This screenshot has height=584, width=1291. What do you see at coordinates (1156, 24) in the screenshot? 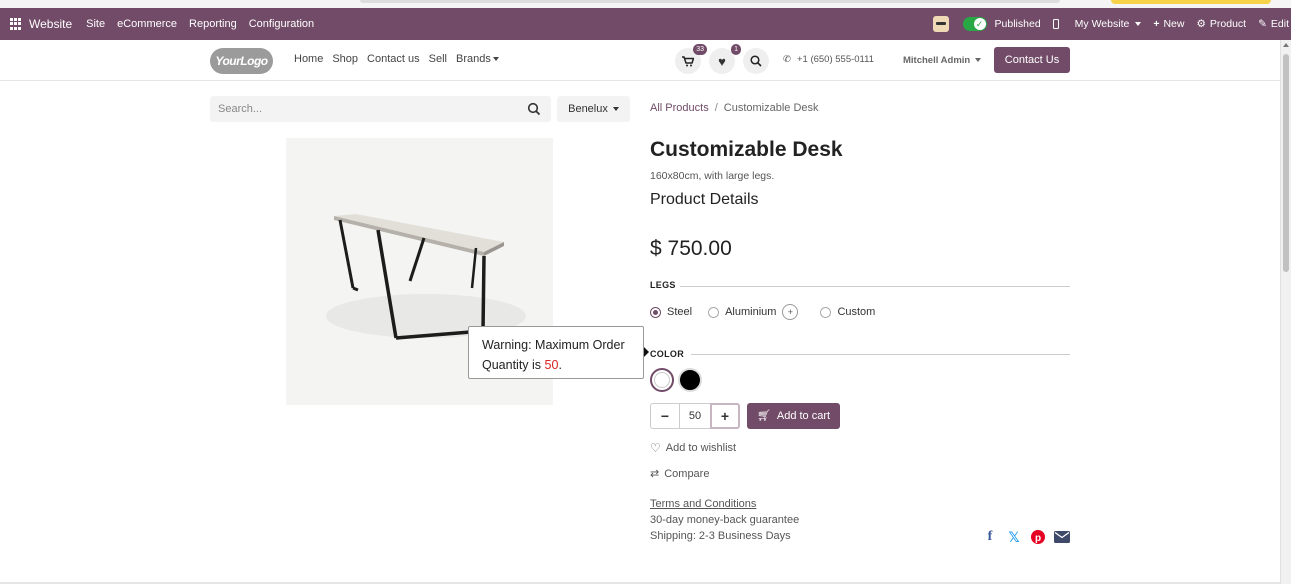
I see `plus-icon: +` at bounding box center [1156, 24].